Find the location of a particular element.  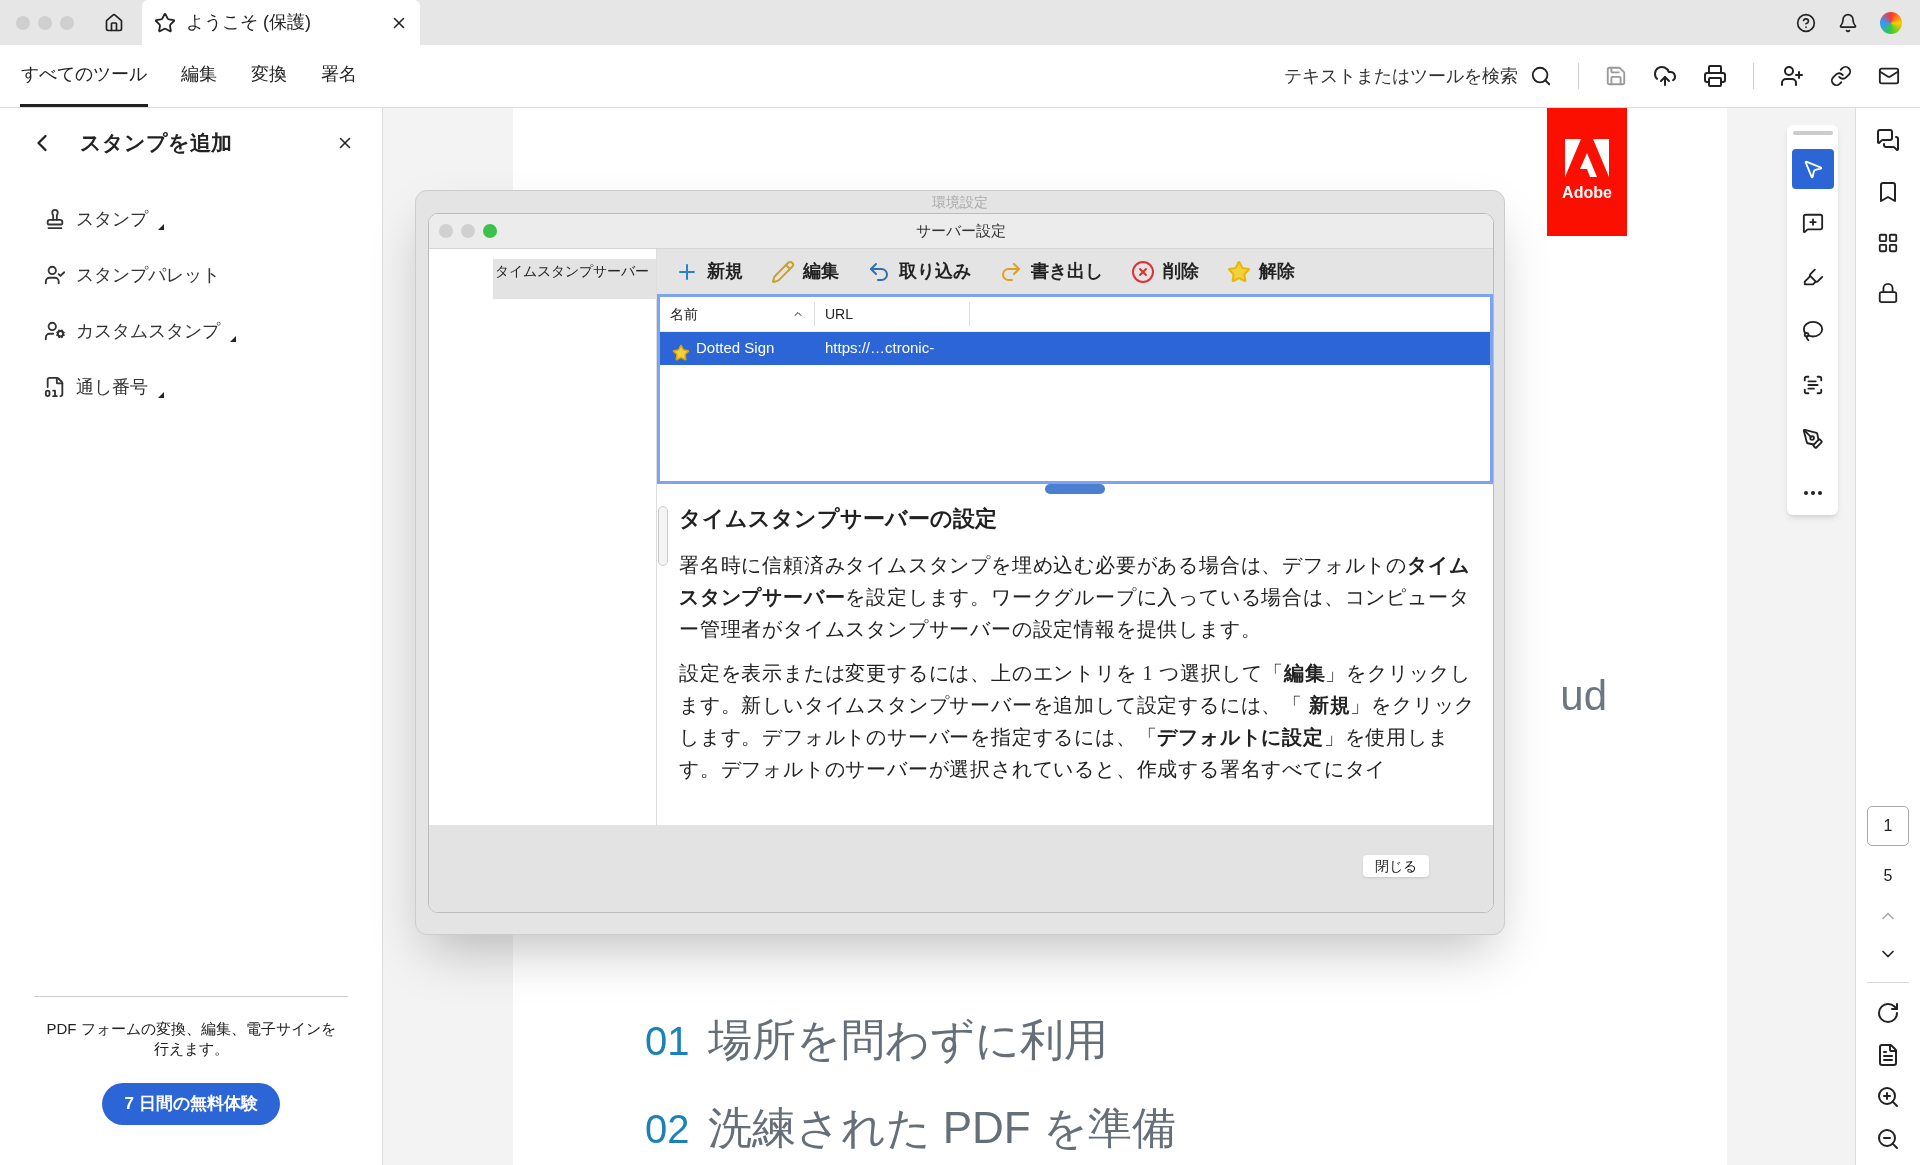

promo-text: PDF フォームの変換、編集、電子サインを行えます。 is located at coordinates (191, 1039).